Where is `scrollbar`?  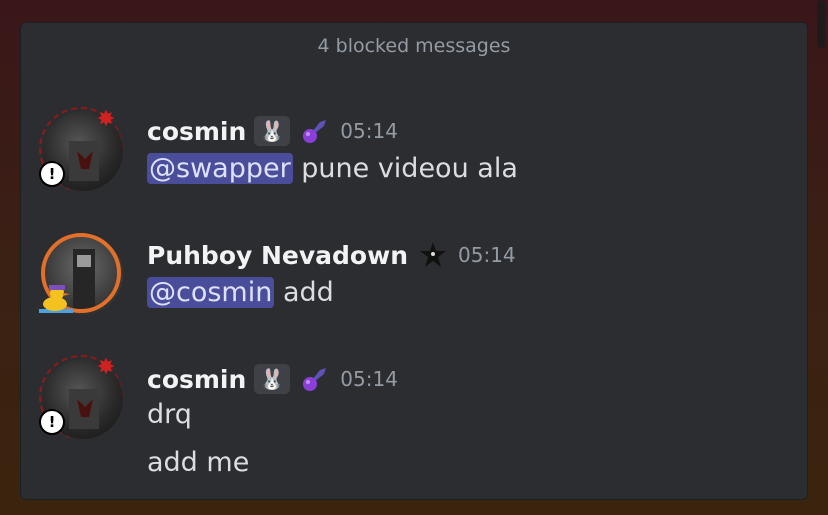
scrollbar is located at coordinates (821, 24).